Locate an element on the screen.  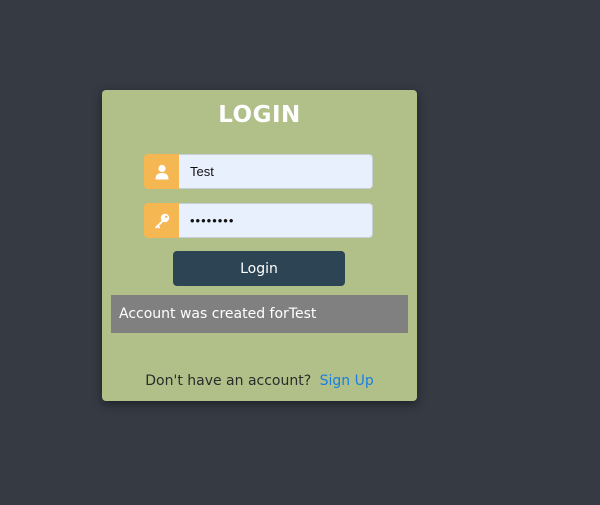
signup-prompt: Don't have an account? Sign Up is located at coordinates (259, 381).